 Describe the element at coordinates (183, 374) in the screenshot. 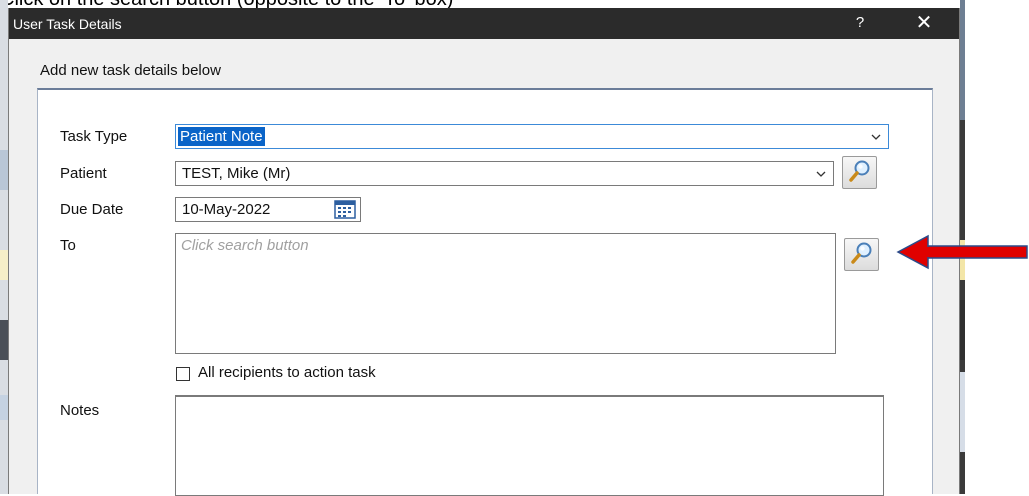

I see `all-recipients-checkbox` at that location.